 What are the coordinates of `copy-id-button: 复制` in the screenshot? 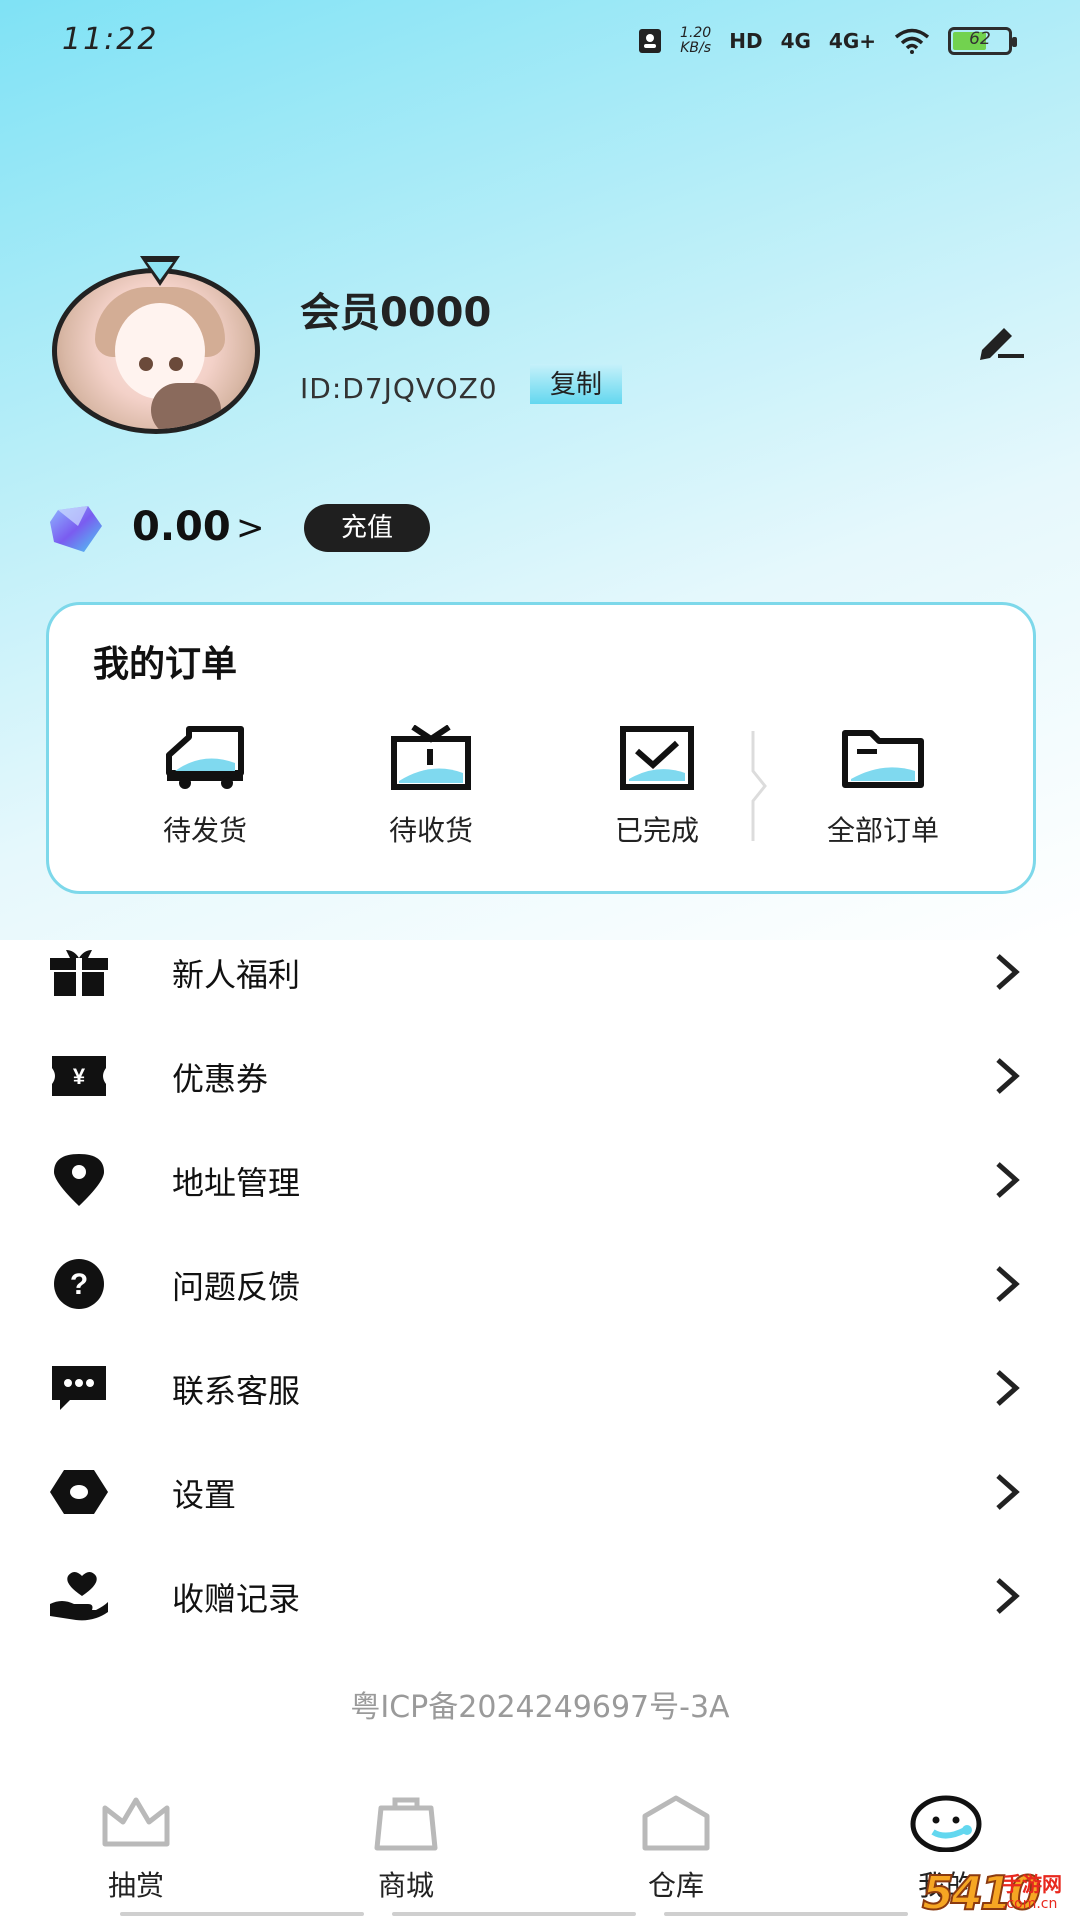 It's located at (576, 384).